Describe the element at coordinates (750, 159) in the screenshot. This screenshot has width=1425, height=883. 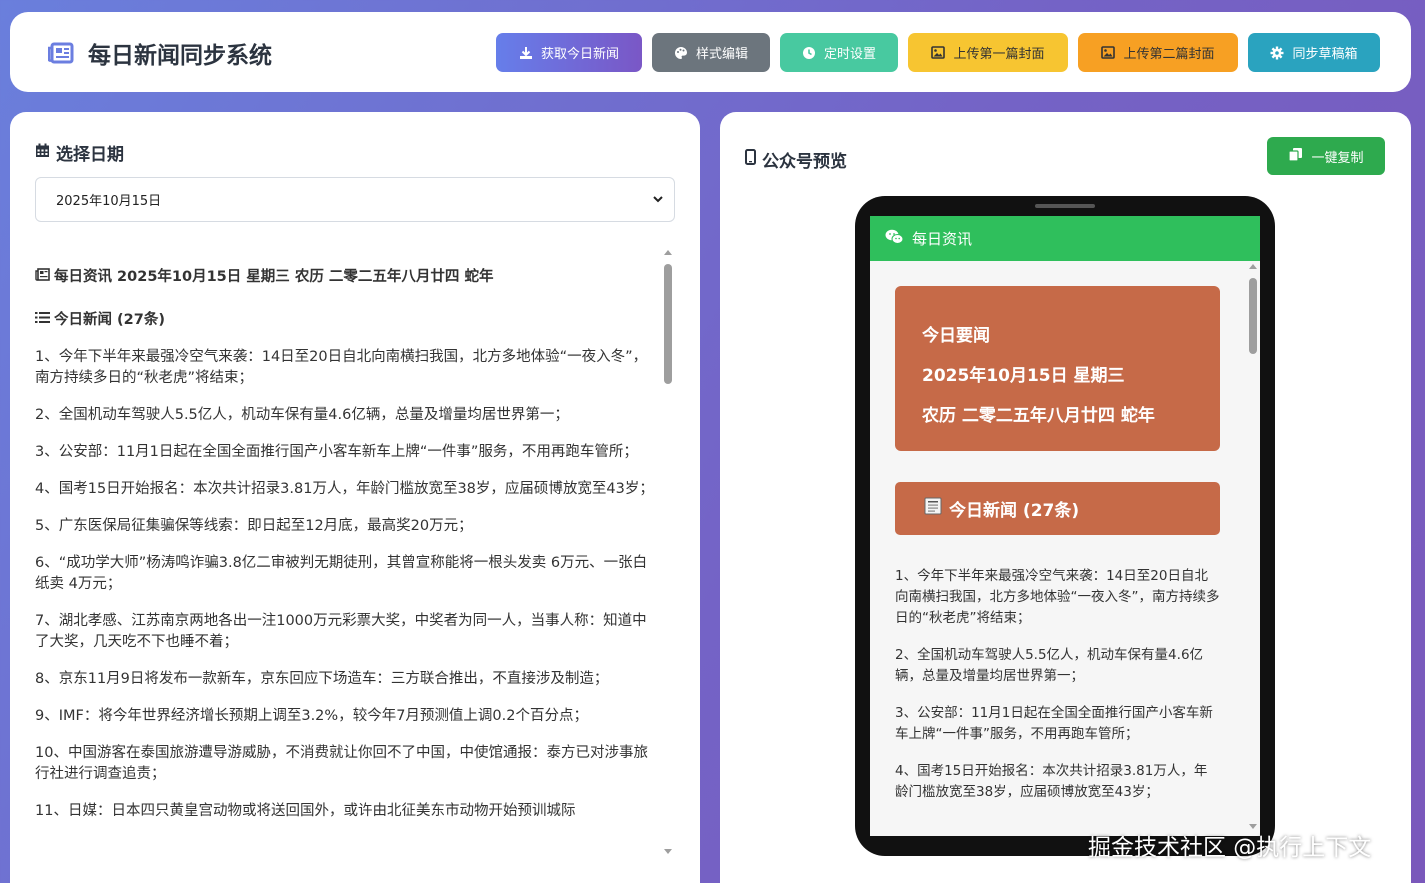
I see `mobile-icon` at that location.